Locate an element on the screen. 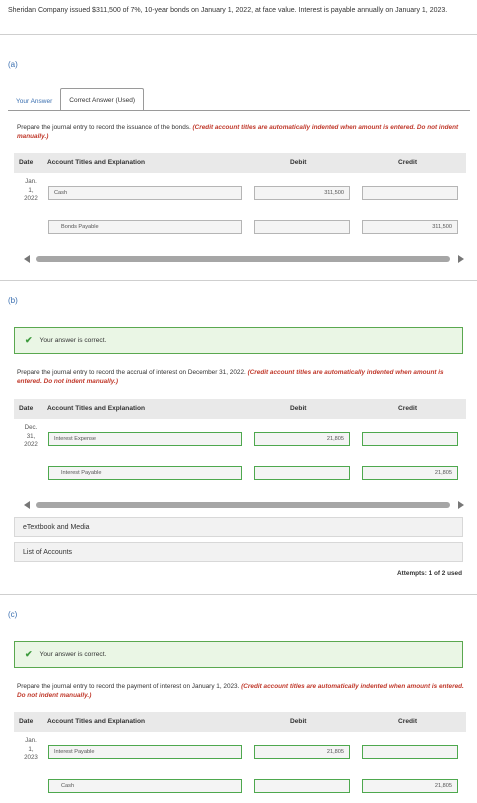  part-a-date: Jan. 1, 2022 is located at coordinates (31, 191).